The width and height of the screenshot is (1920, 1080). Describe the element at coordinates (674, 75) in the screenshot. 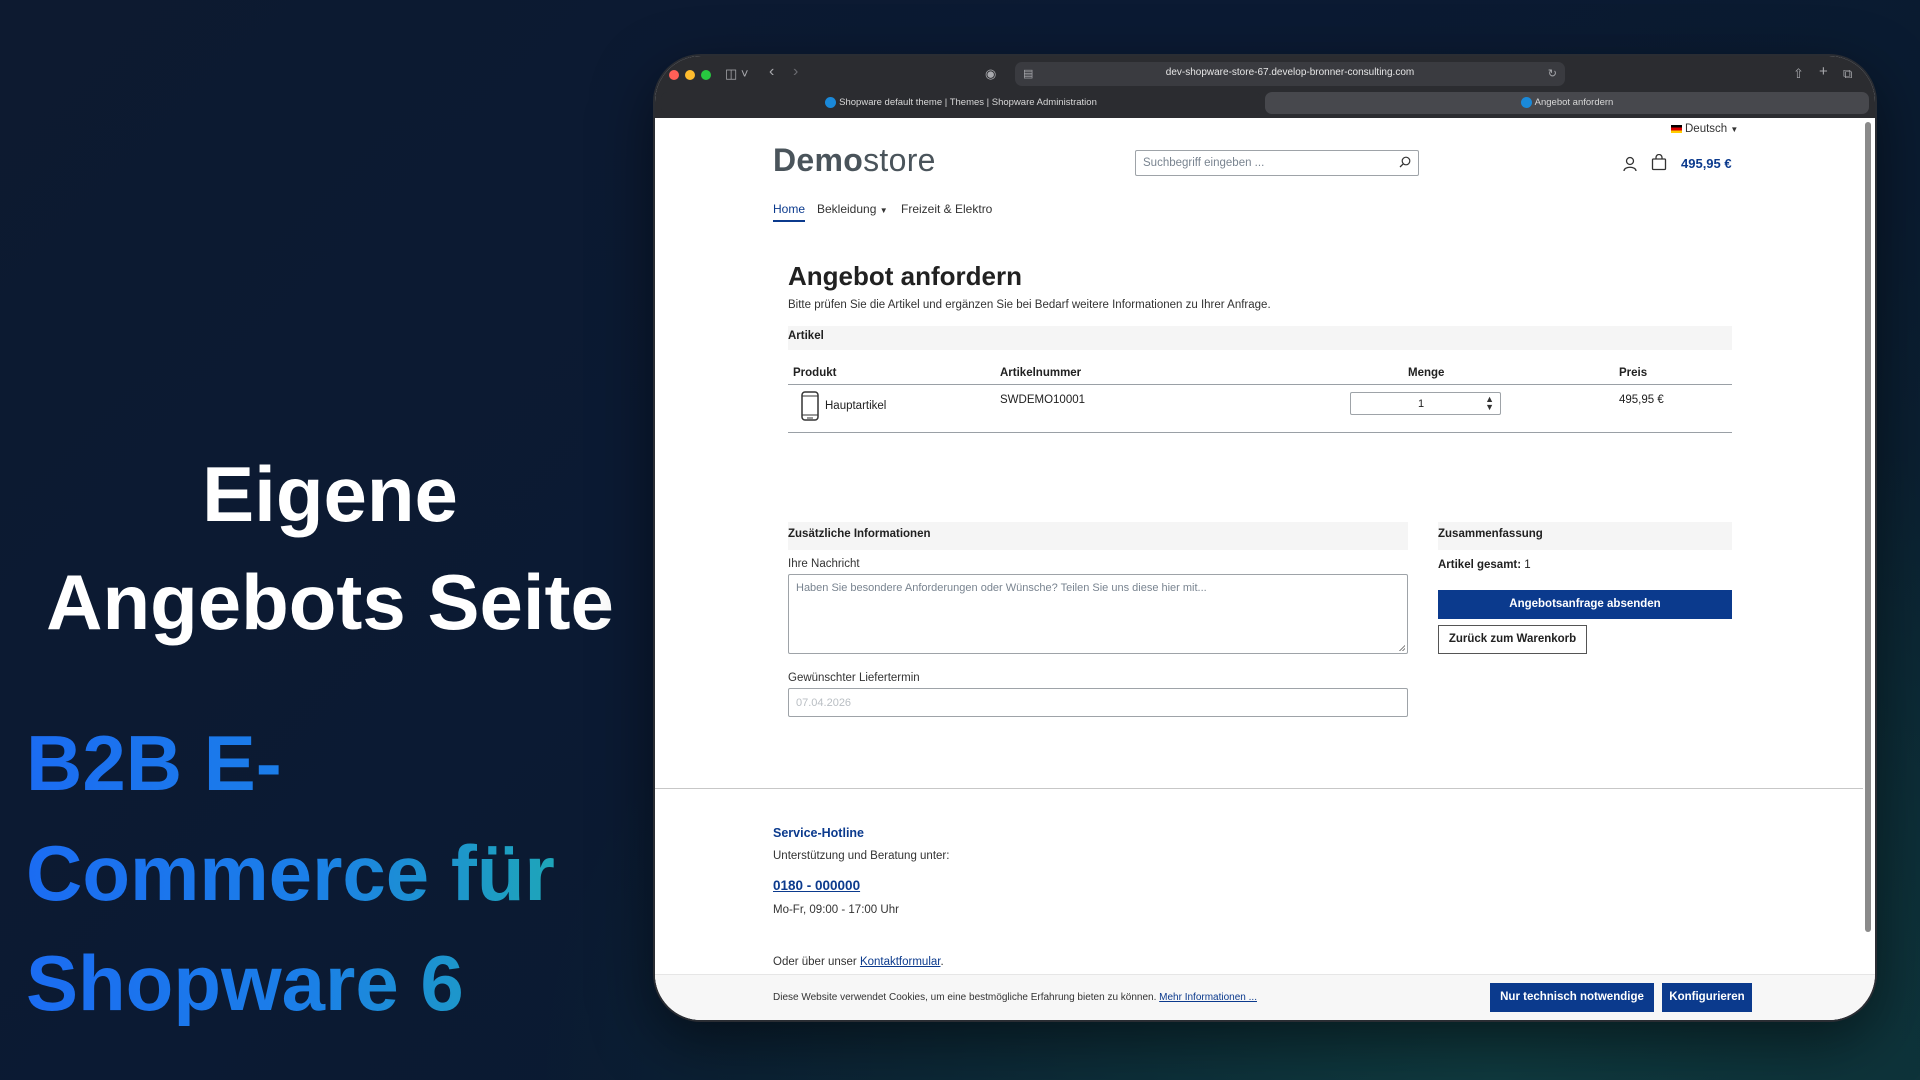

I see `close-window-button` at that location.